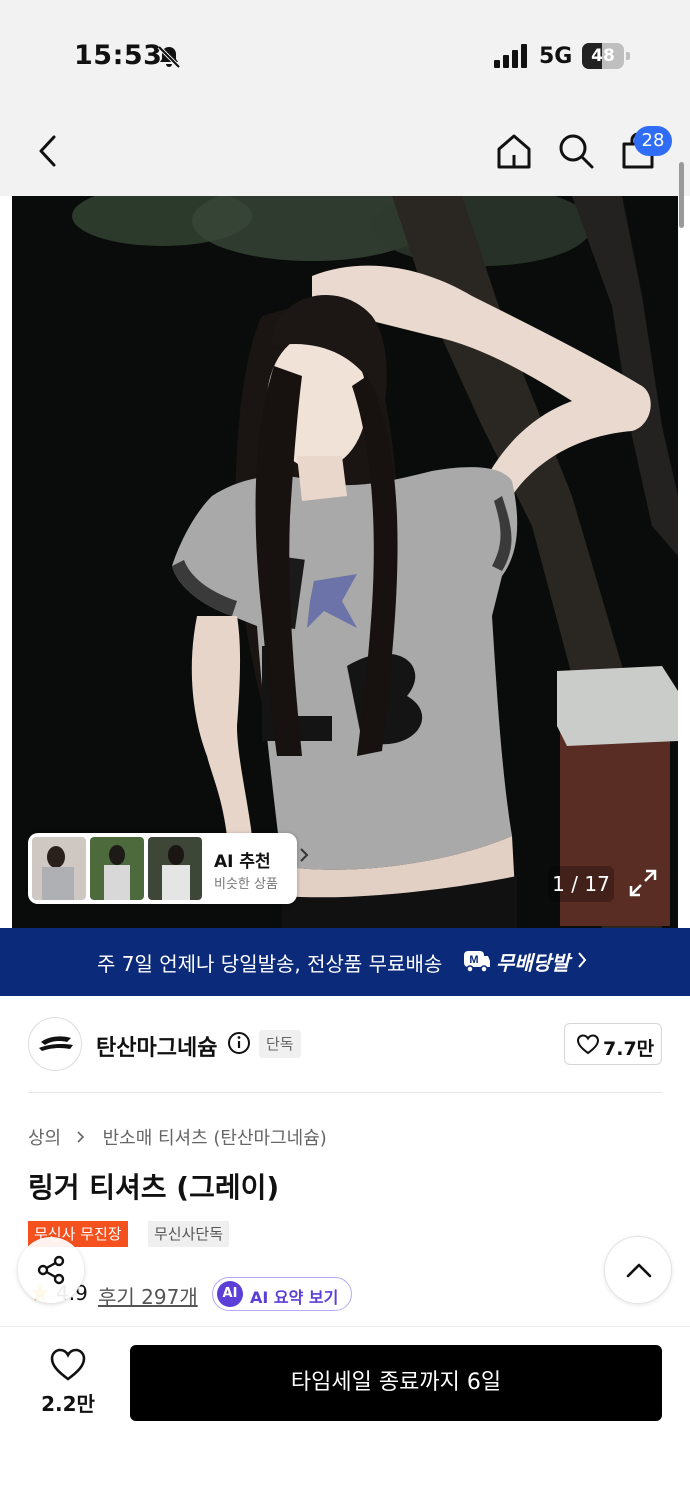 The width and height of the screenshot is (690, 1500). Describe the element at coordinates (270, 964) in the screenshot. I see `shipping-text: 주 7일 언제나 당일발송, 전상품 무료배송` at that location.